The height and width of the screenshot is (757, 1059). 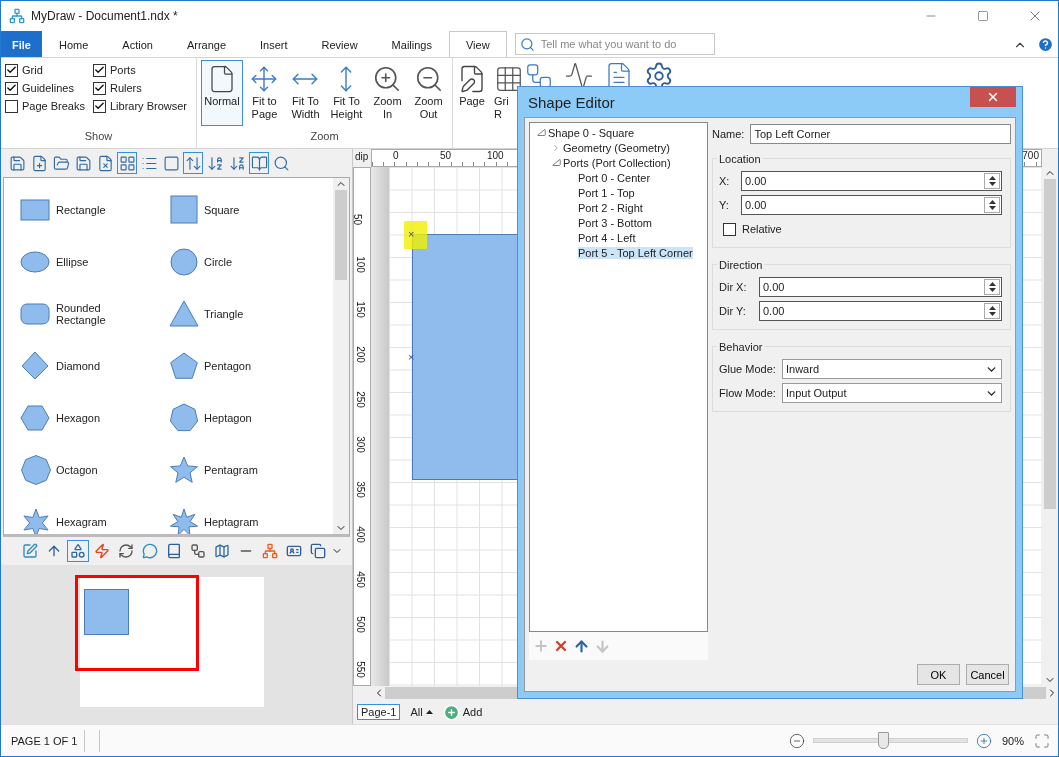 I want to click on circle-shape-icon, so click(x=184, y=262).